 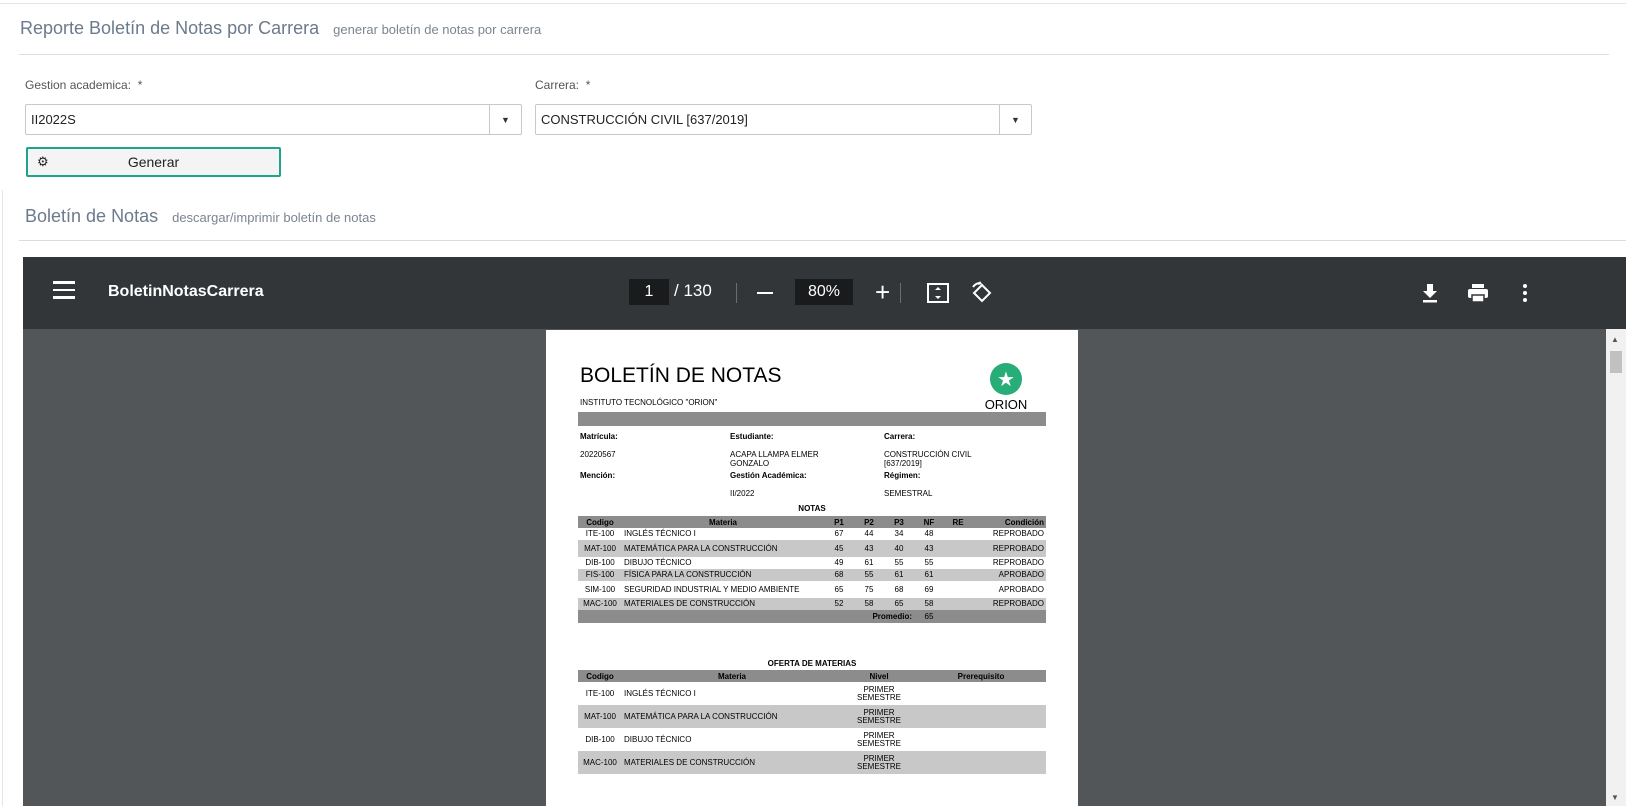 What do you see at coordinates (92, 216) in the screenshot?
I see `section-title: Boletín de Notas` at bounding box center [92, 216].